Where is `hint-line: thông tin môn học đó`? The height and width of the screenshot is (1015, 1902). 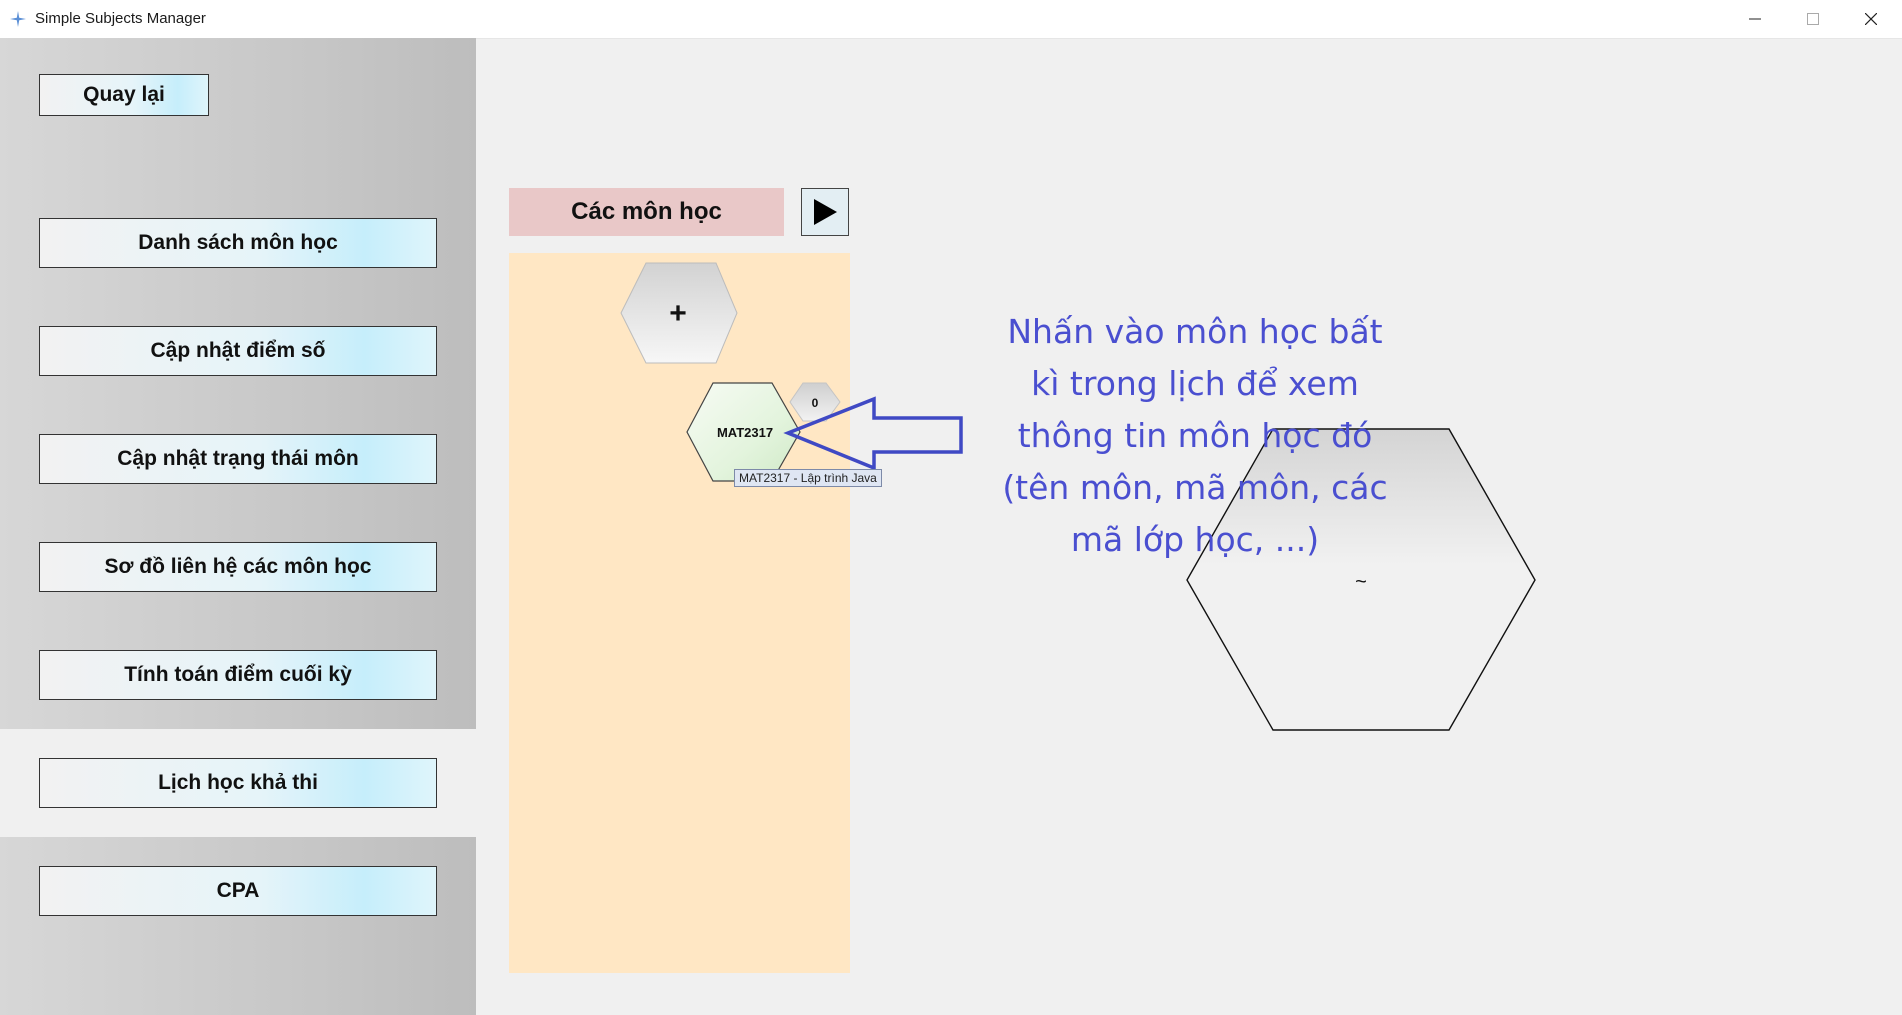
hint-line: thông tin môn học đó is located at coordinates (1195, 435).